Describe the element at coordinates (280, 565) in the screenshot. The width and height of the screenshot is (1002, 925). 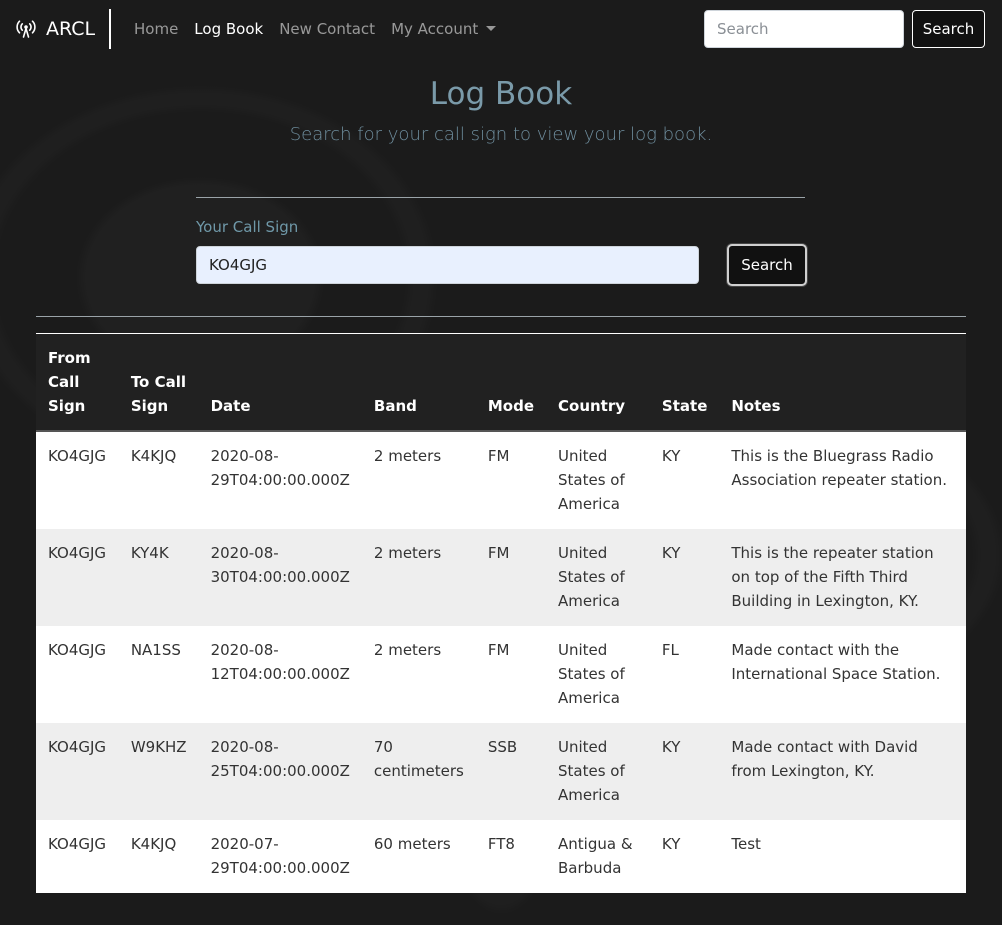
I see `cell-date: 2020-08-30T04:00:00.000Z` at that location.